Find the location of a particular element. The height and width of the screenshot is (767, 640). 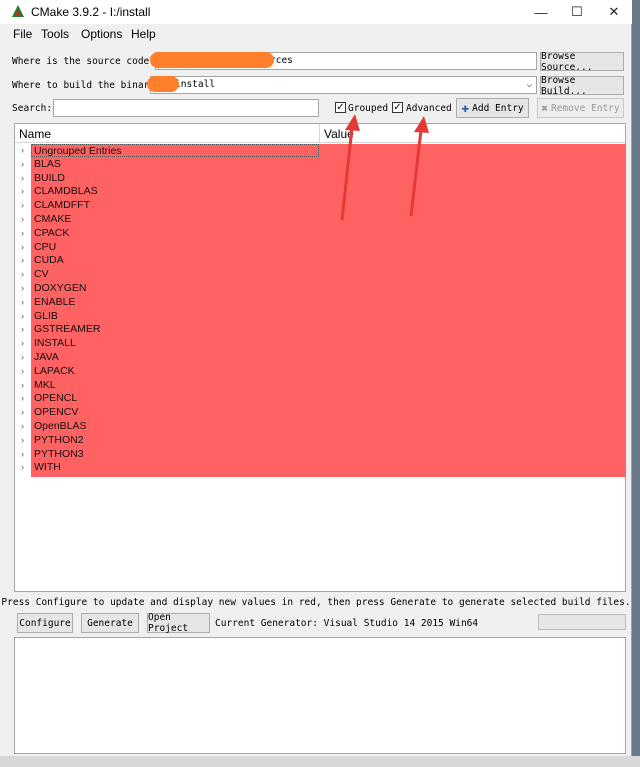

grouped-checkbox: ✓ is located at coordinates (340, 107).